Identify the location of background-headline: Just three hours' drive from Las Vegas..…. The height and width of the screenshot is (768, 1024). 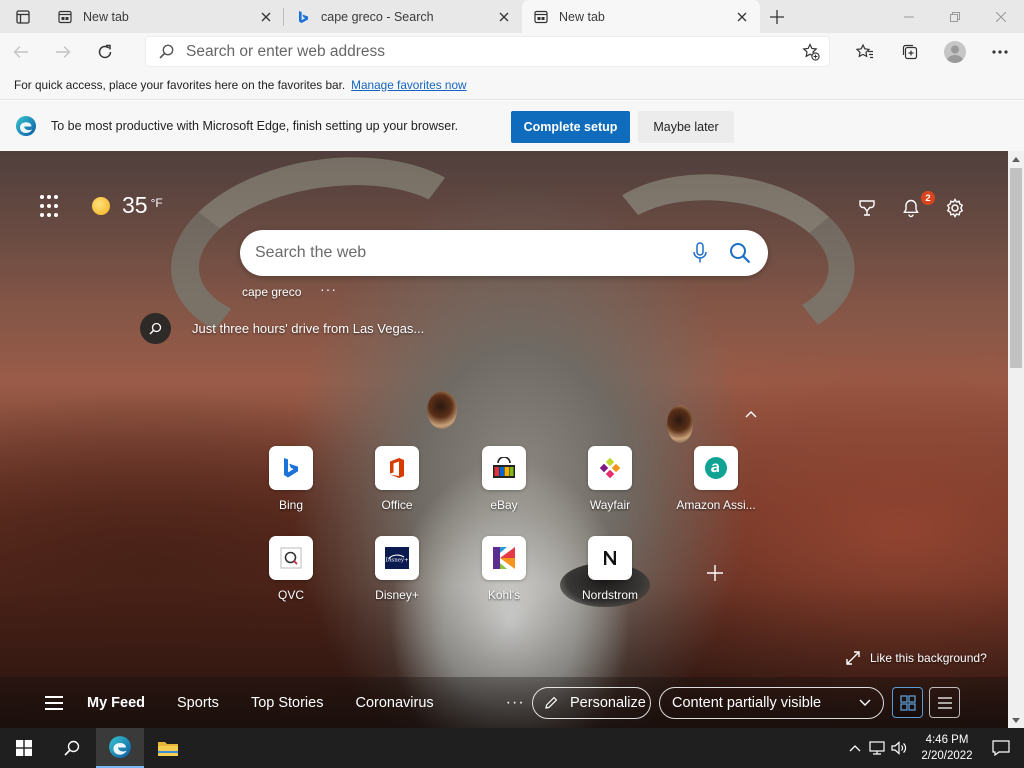
(282, 328).